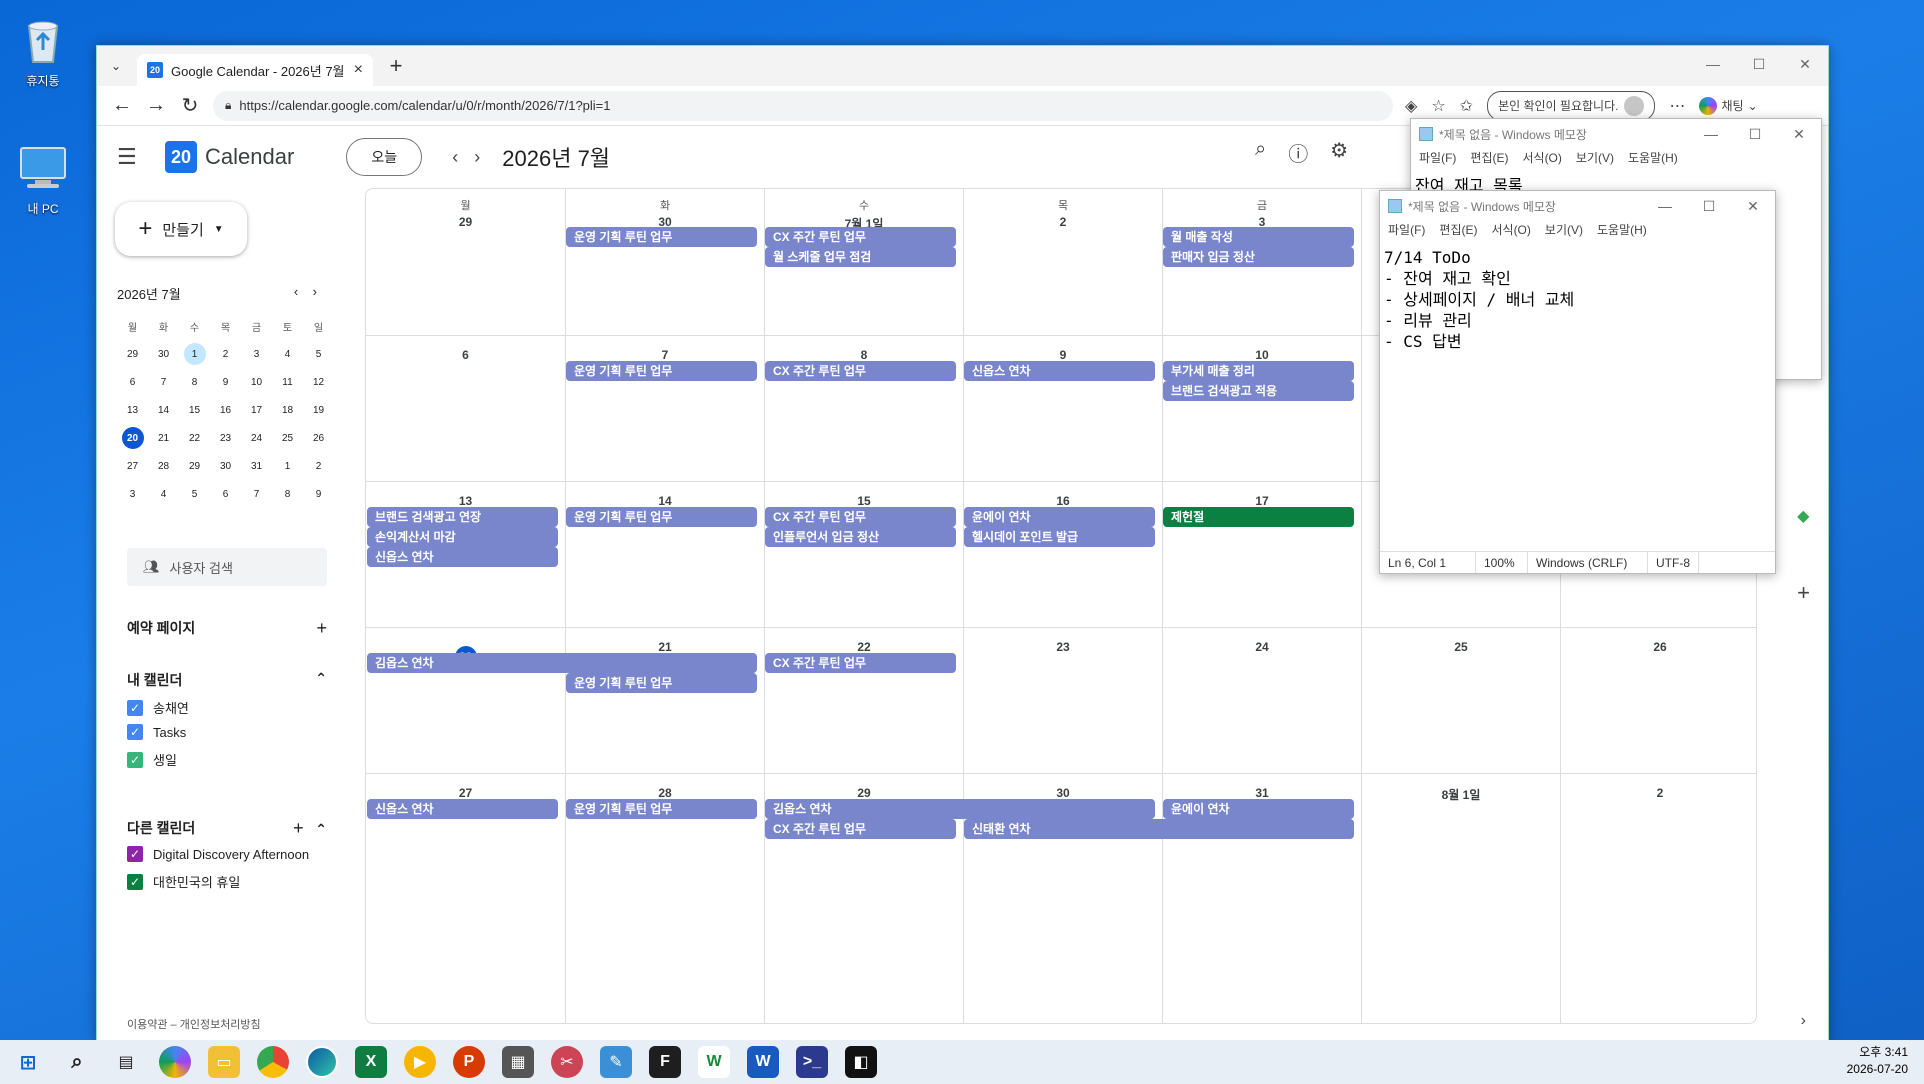 This screenshot has width=1924, height=1084. Describe the element at coordinates (1258, 371) in the screenshot. I see `calendar-event: 부가세 매출 정리` at that location.